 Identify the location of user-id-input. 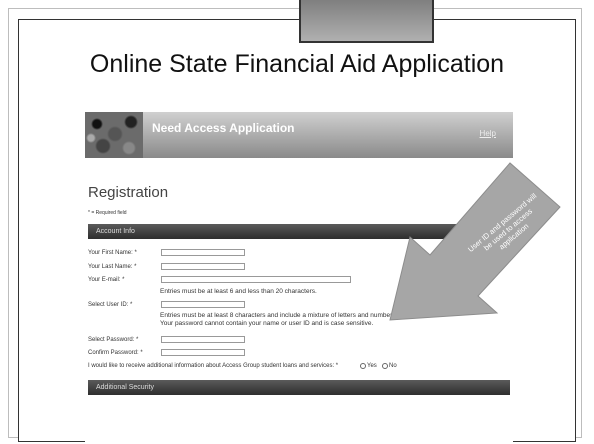
(203, 304).